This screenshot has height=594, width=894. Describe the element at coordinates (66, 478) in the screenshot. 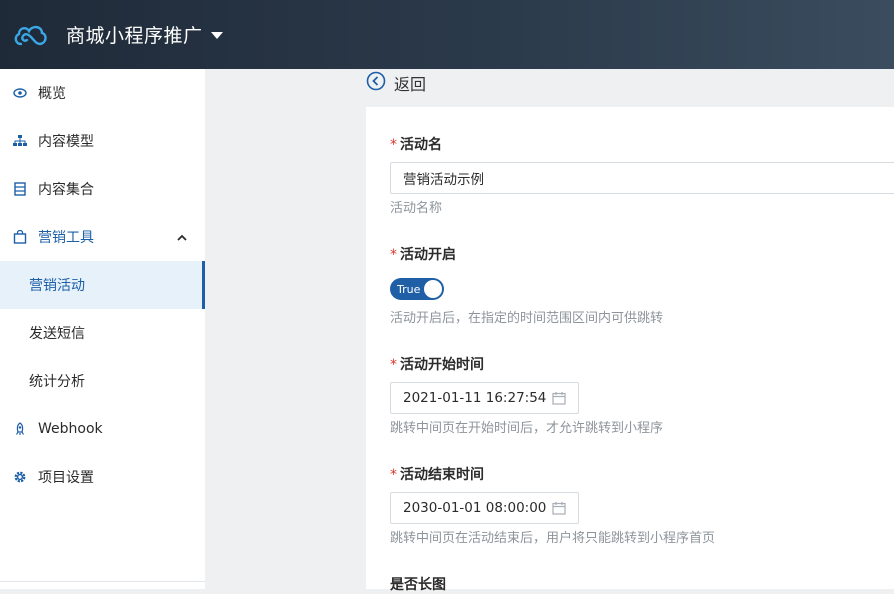

I see `sidebar-item-label: 项目设置` at that location.